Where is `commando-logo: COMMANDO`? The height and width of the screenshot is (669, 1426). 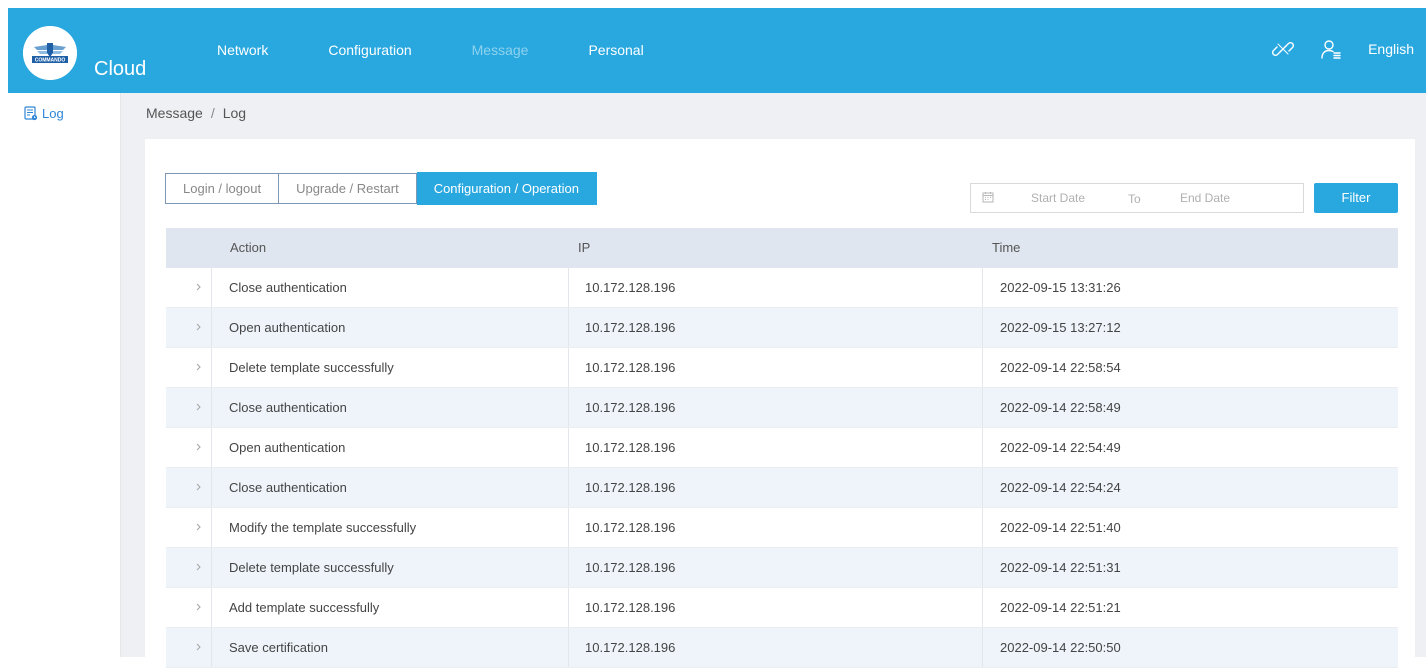 commando-logo: COMMANDO is located at coordinates (50, 53).